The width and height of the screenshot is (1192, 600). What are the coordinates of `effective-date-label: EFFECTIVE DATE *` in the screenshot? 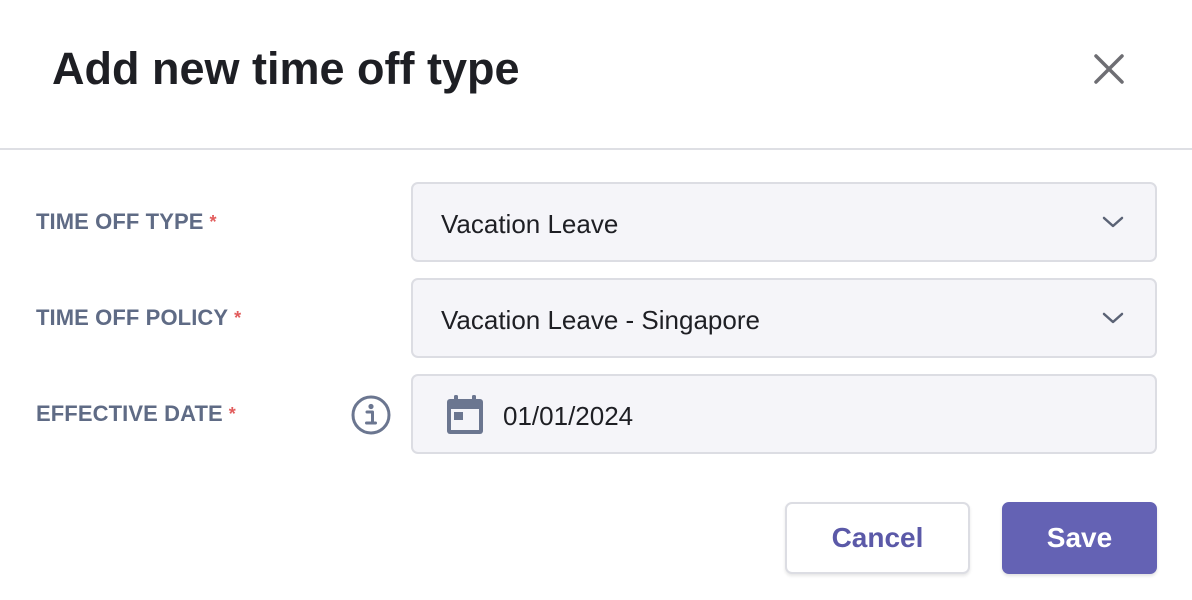 It's located at (136, 414).